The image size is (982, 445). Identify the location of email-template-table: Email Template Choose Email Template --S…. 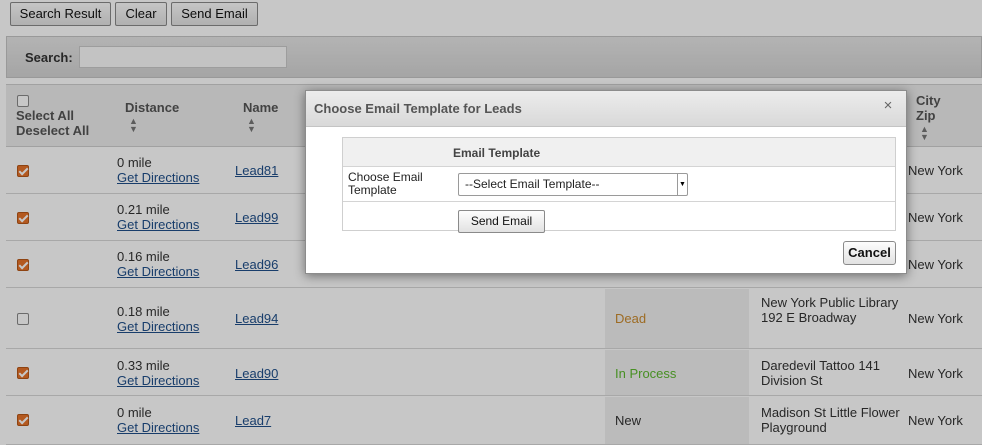
(619, 185).